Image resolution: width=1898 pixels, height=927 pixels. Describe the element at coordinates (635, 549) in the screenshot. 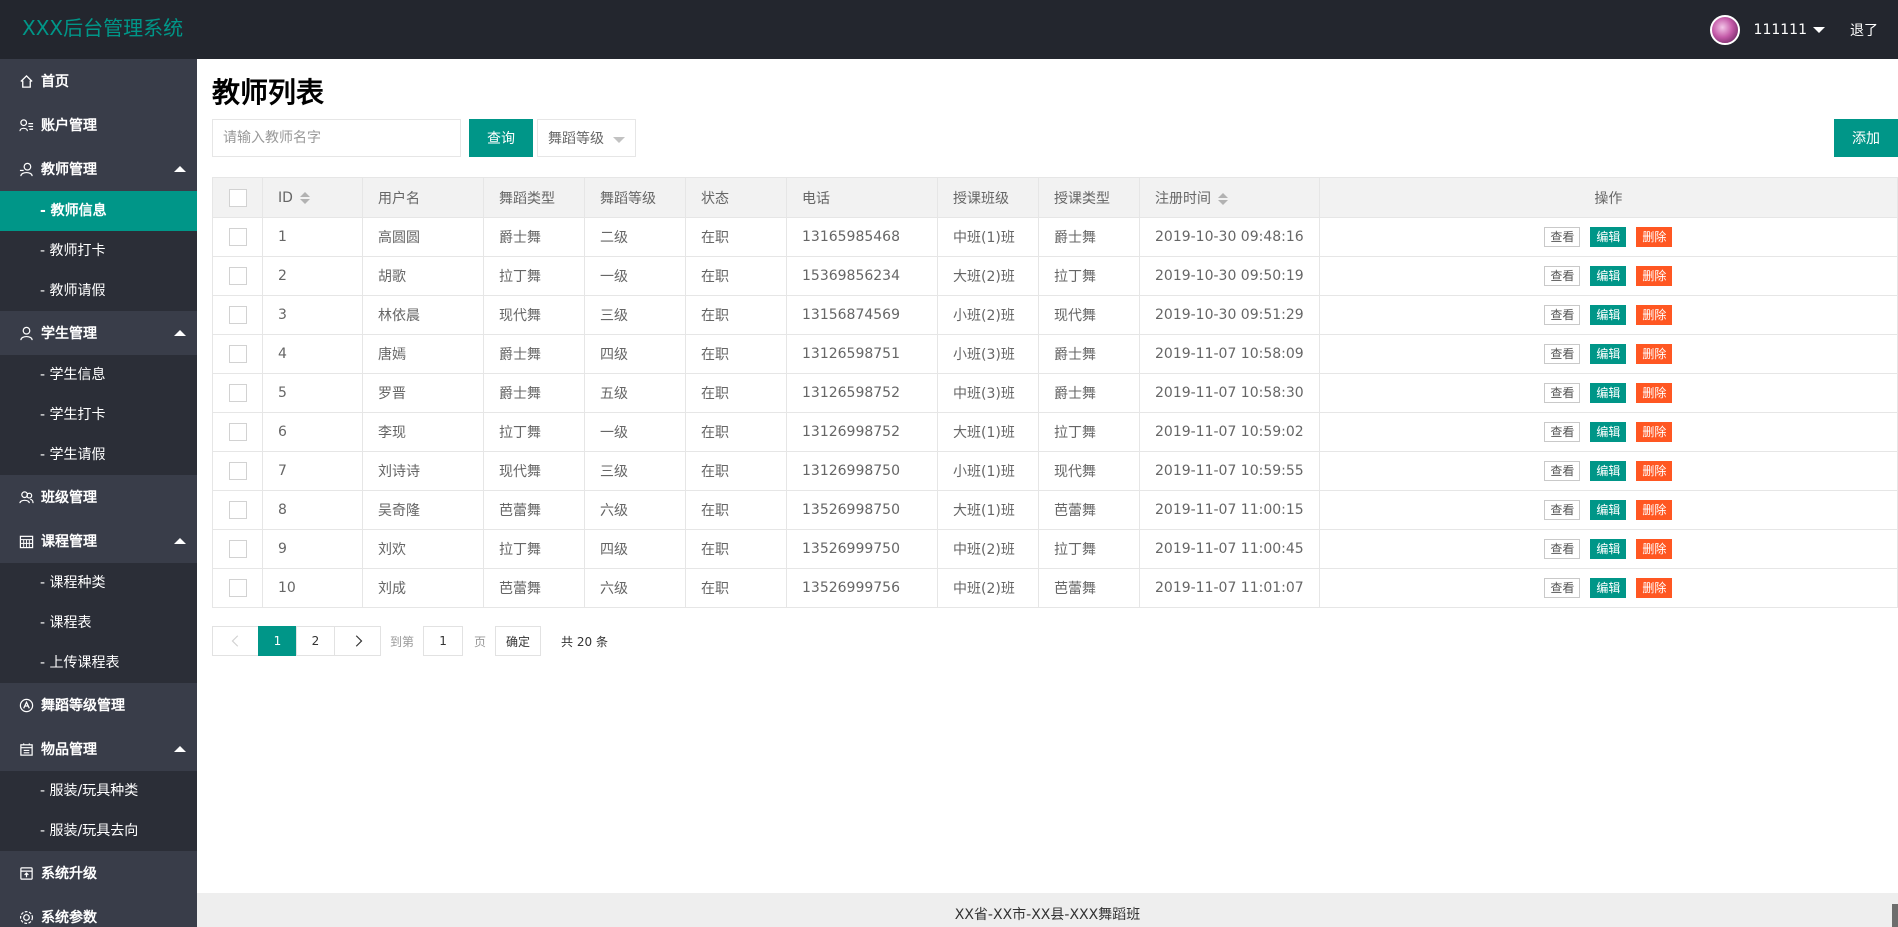

I see `cell-dance-level: 四级` at that location.